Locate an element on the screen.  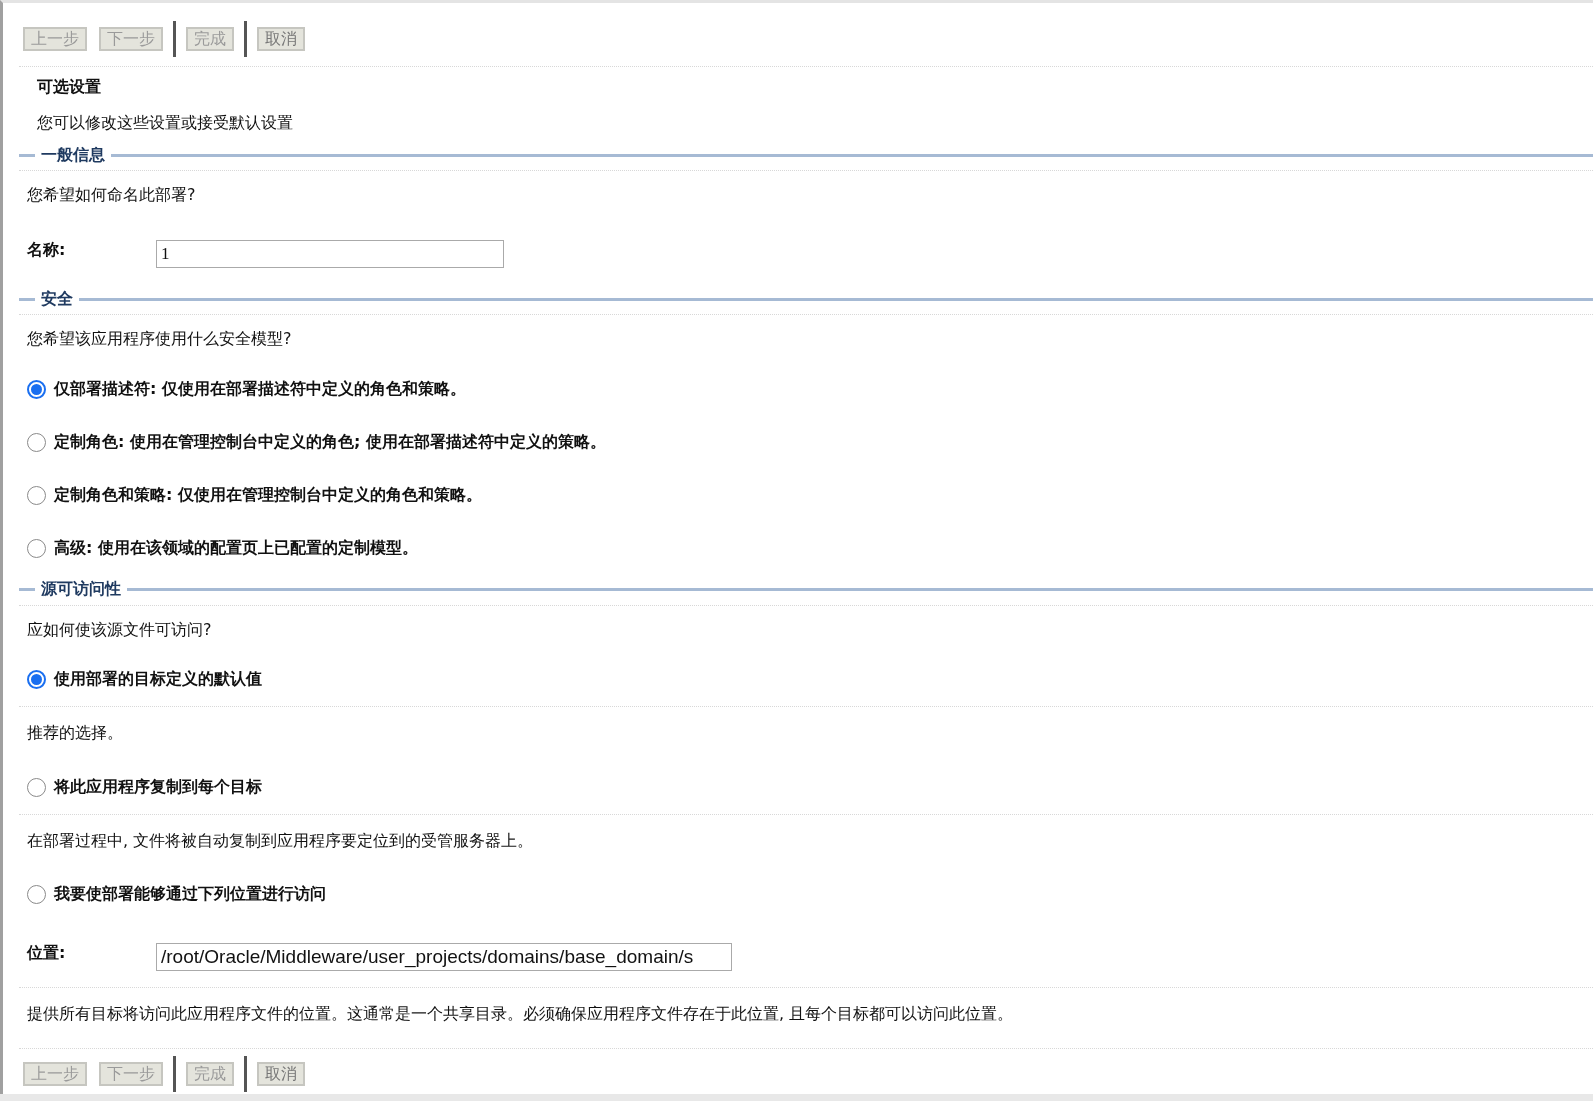
question-text: 您希望如何命名此部署? is located at coordinates (111, 195).